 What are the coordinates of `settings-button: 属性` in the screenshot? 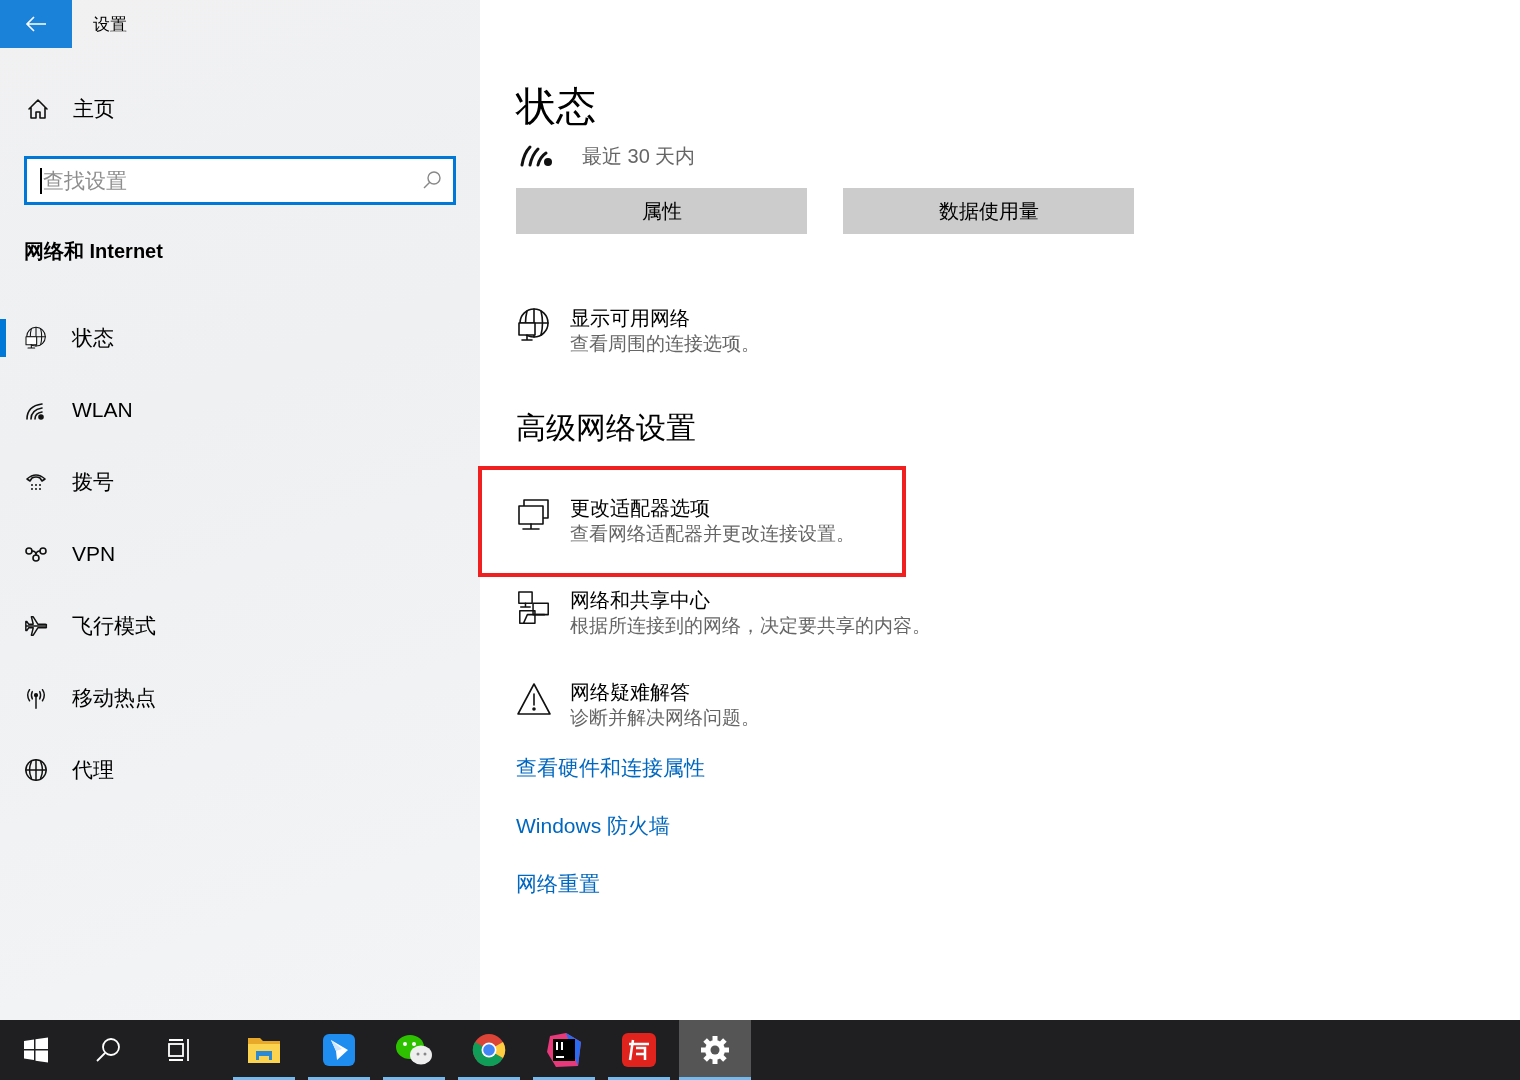 It's located at (661, 211).